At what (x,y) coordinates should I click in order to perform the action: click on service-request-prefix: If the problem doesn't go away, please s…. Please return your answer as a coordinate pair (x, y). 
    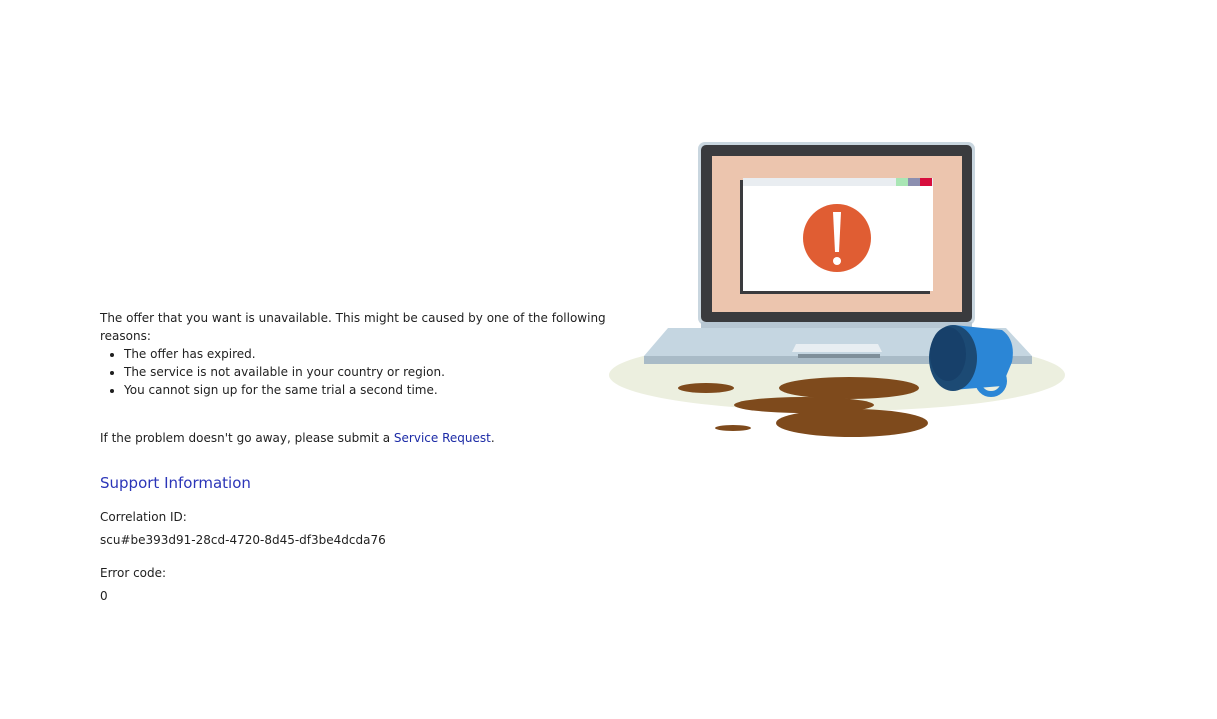
    Looking at the image, I should click on (247, 438).